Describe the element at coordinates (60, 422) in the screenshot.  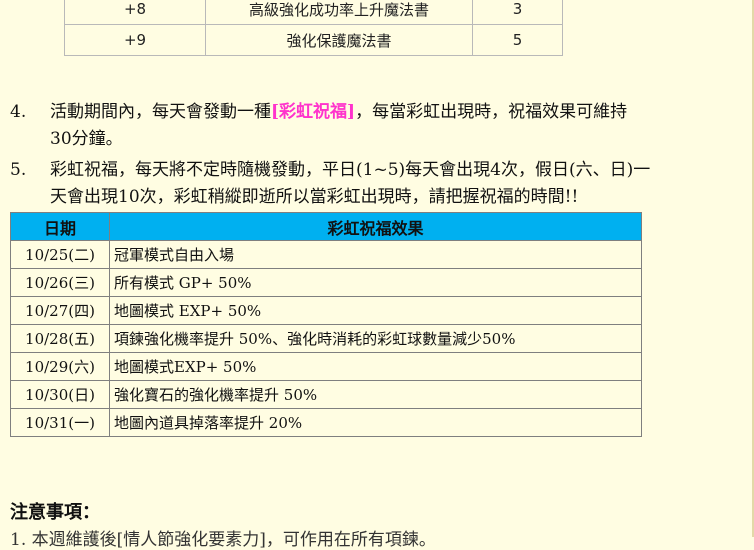
I see `date-cell: 10/31(一)` at that location.